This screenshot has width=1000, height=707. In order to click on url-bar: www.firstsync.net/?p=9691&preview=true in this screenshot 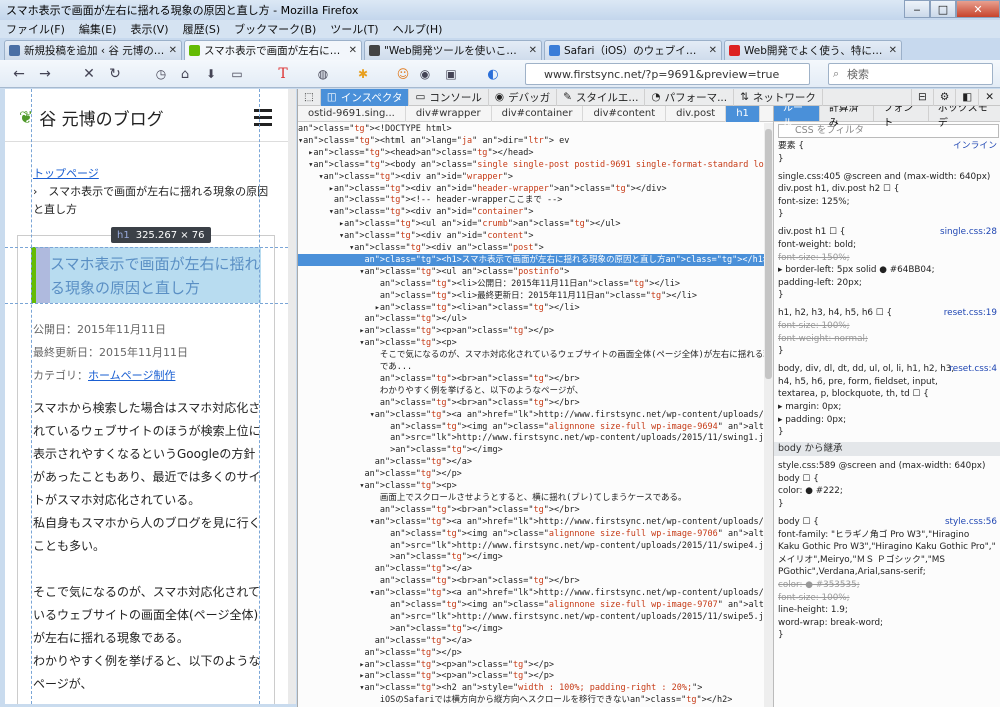, I will do `click(667, 74)`.